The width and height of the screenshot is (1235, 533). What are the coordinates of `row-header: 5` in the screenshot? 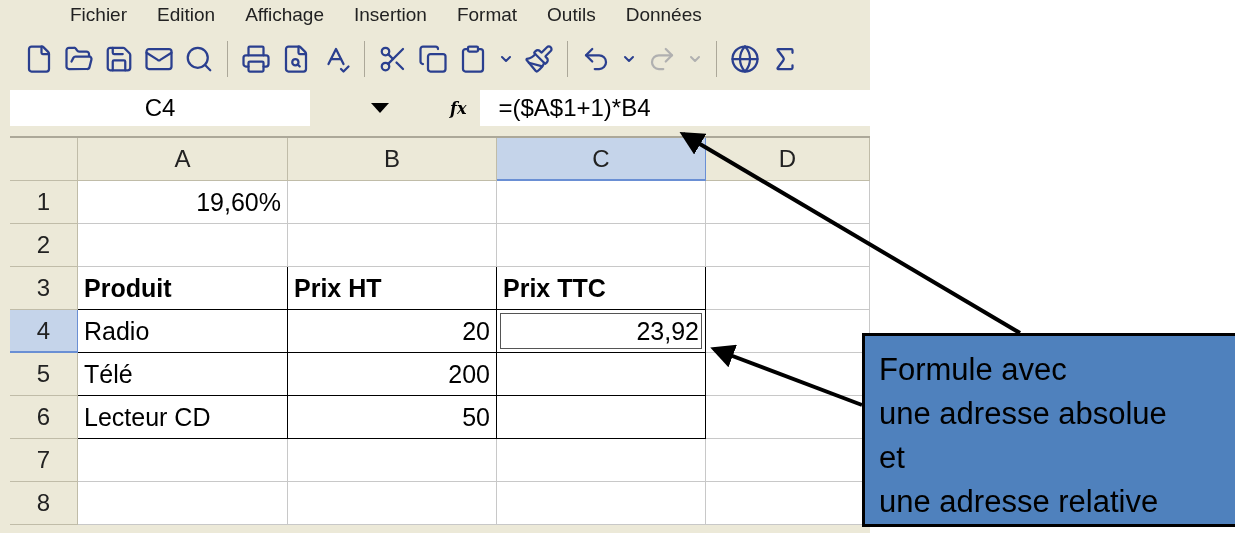 It's located at (44, 374).